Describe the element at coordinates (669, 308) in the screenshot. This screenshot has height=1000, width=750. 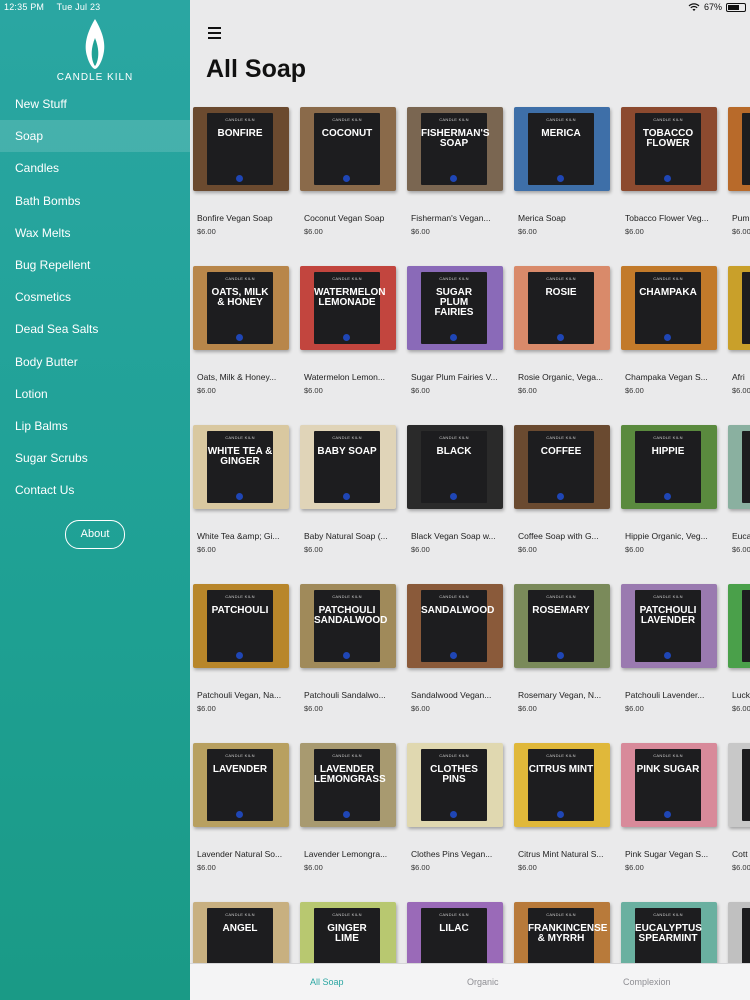
I see `product-image: CANDLE KILN CHAMPAKA` at that location.